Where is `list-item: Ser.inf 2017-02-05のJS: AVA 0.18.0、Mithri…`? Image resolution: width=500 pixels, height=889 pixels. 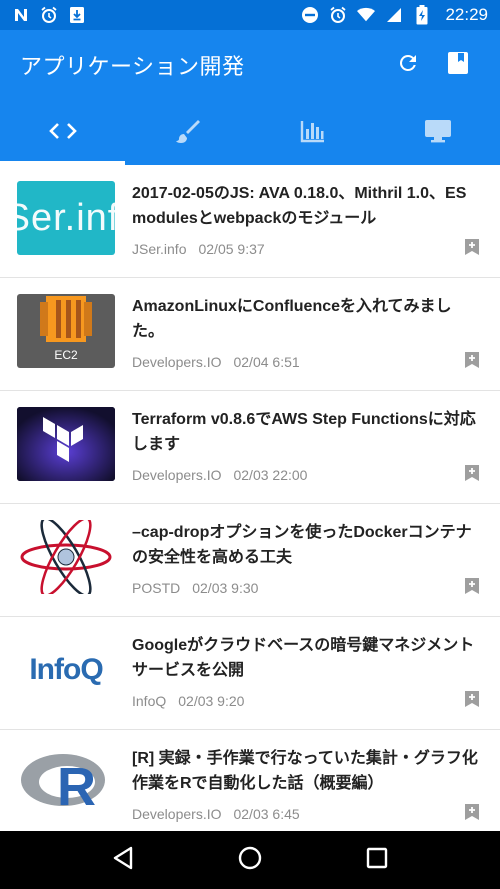
list-item: Ser.inf 2017-02-05のJS: AVA 0.18.0、Mithri… is located at coordinates (250, 221).